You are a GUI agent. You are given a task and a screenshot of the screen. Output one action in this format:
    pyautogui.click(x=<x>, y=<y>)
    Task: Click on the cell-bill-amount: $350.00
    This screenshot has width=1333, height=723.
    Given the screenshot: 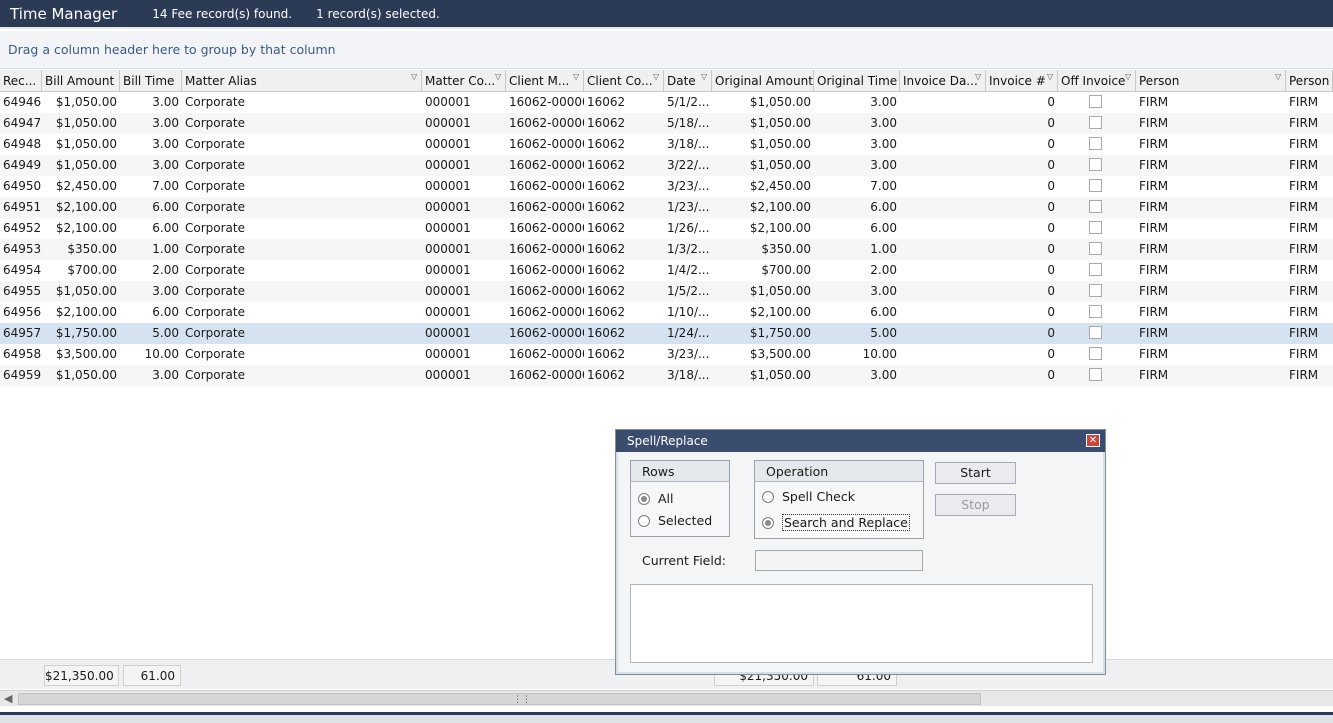 What is the action you would take?
    pyautogui.click(x=81, y=249)
    